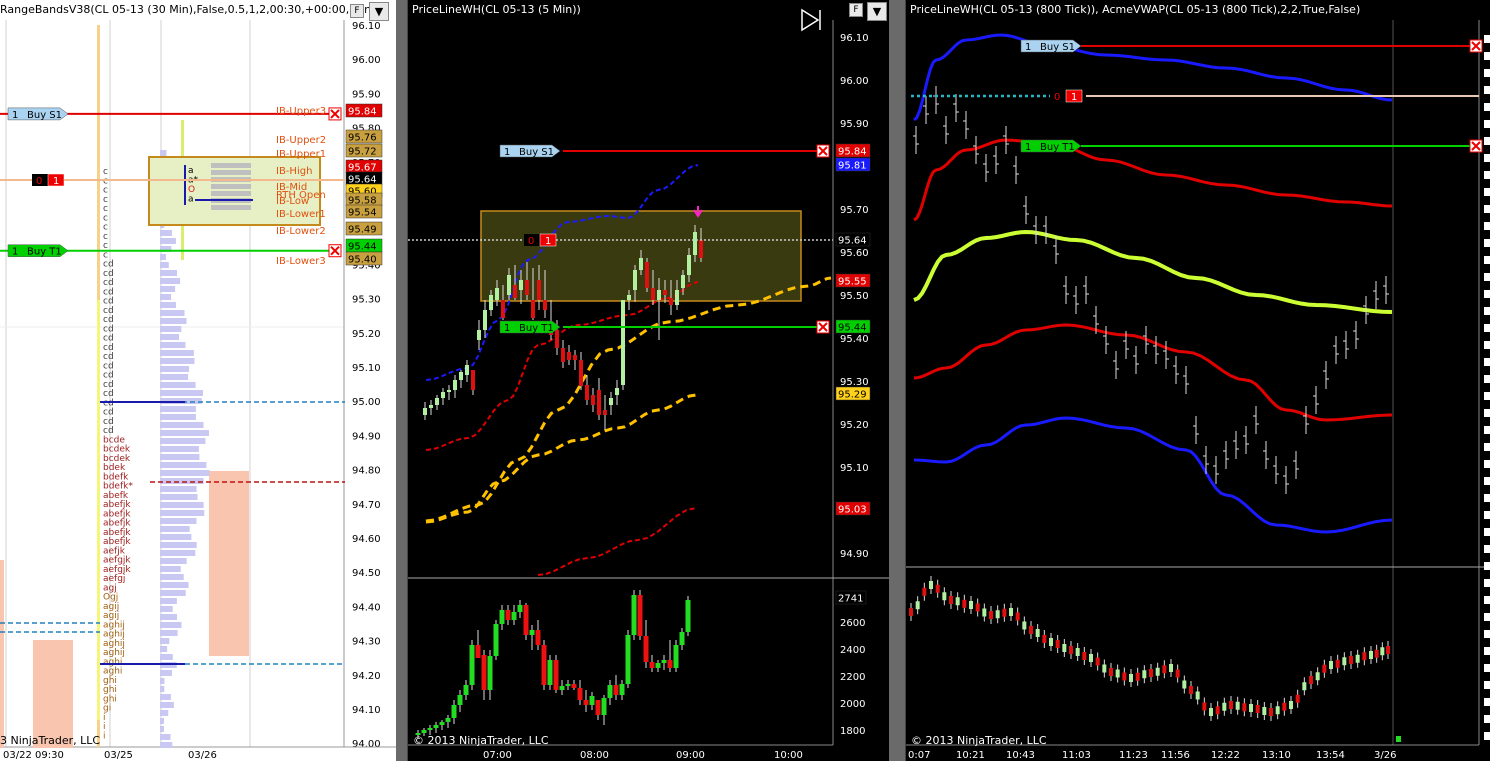 Image resolution: width=1490 pixels, height=761 pixels. What do you see at coordinates (497, 755) in the screenshot?
I see `time-axis-label: 07:00` at bounding box center [497, 755].